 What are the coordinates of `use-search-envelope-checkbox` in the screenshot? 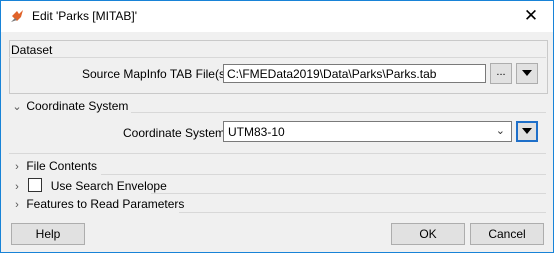 It's located at (35, 185).